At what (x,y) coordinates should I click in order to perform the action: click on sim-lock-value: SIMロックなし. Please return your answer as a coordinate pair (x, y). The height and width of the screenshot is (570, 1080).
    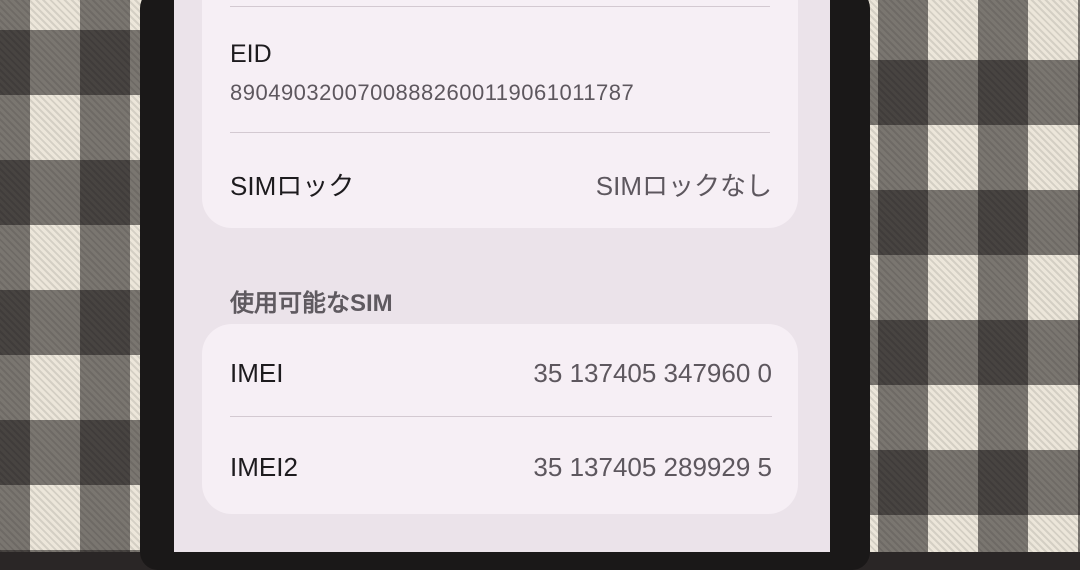
    Looking at the image, I should click on (683, 186).